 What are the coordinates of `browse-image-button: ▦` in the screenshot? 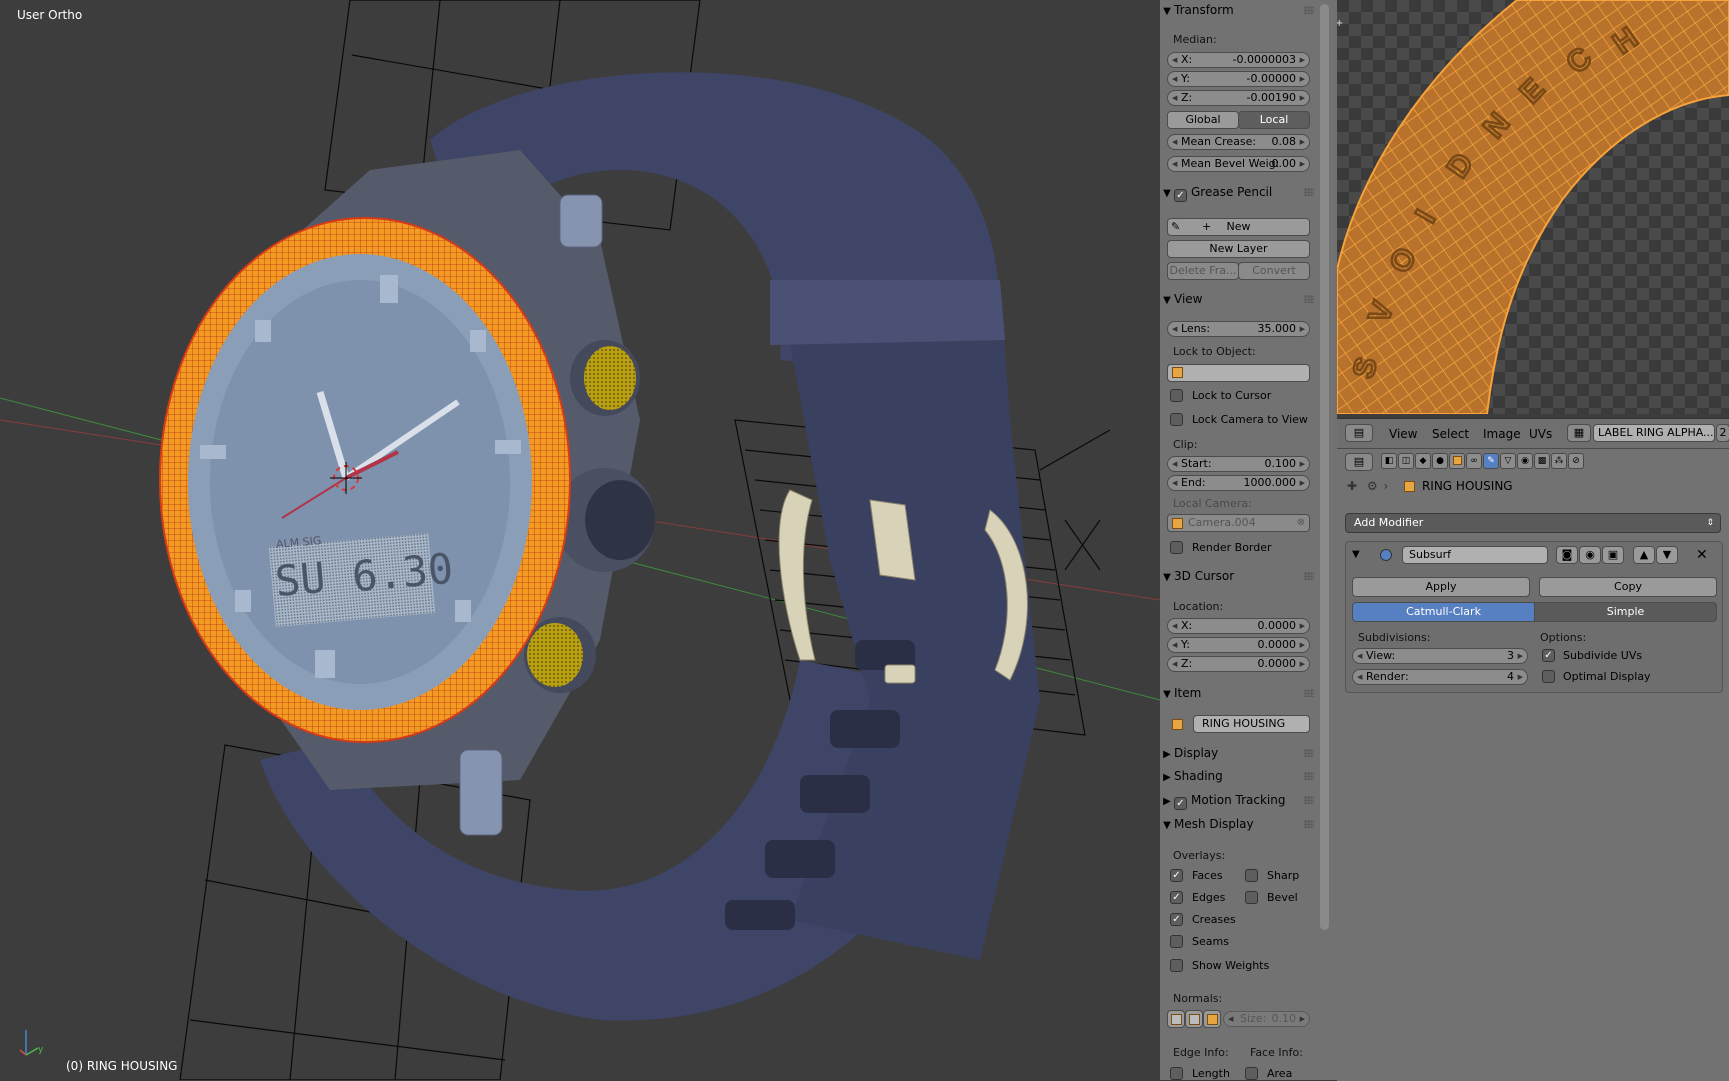 It's located at (1579, 433).